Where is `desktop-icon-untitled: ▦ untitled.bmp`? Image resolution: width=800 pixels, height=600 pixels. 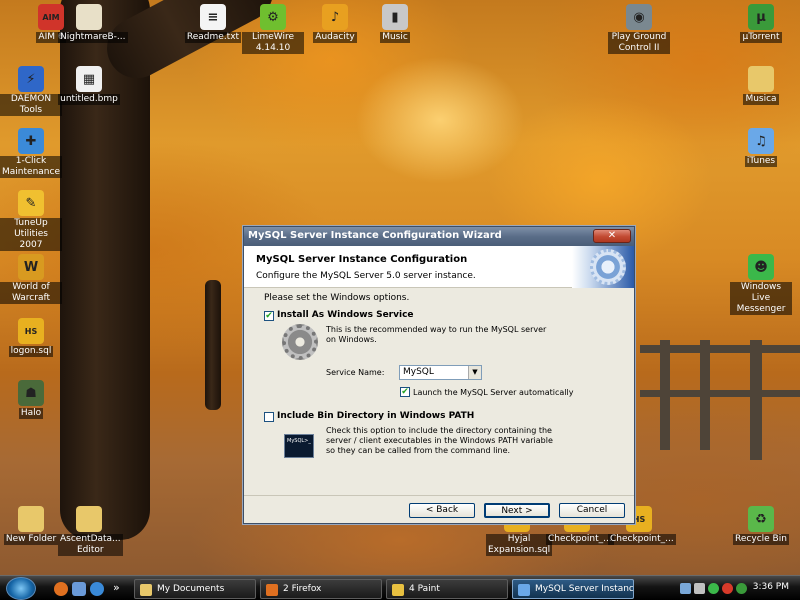
desktop-icon-untitled: ▦ untitled.bmp is located at coordinates (89, 85).